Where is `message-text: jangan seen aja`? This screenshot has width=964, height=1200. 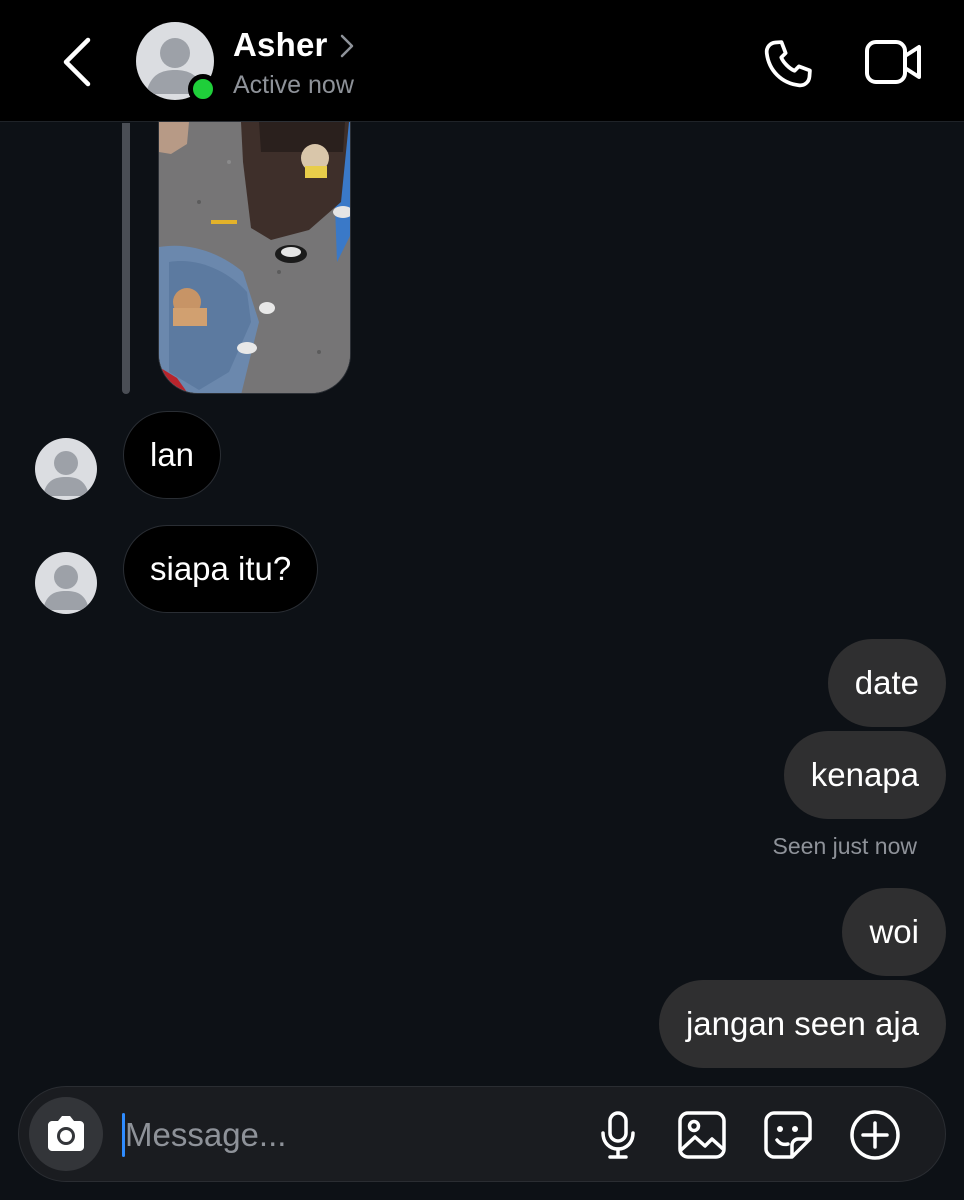 message-text: jangan seen aja is located at coordinates (802, 1023).